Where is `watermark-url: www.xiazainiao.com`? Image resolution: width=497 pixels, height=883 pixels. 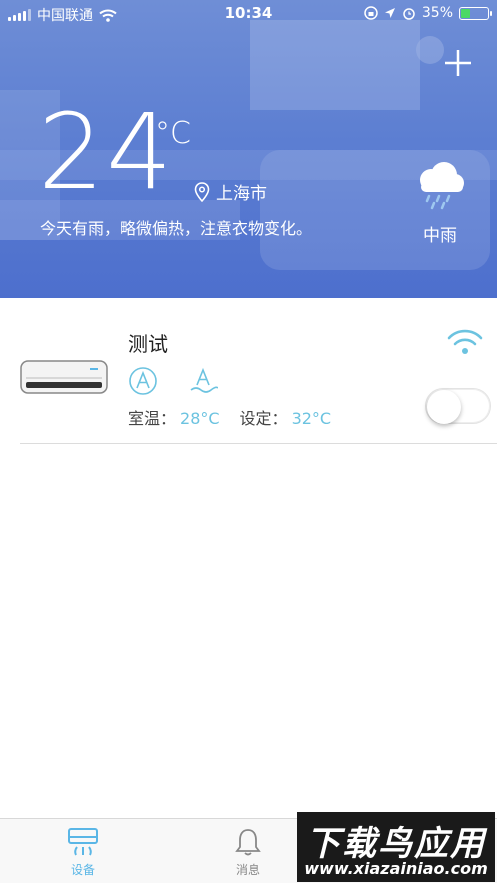 watermark-url: www.xiazainiao.com is located at coordinates (396, 868).